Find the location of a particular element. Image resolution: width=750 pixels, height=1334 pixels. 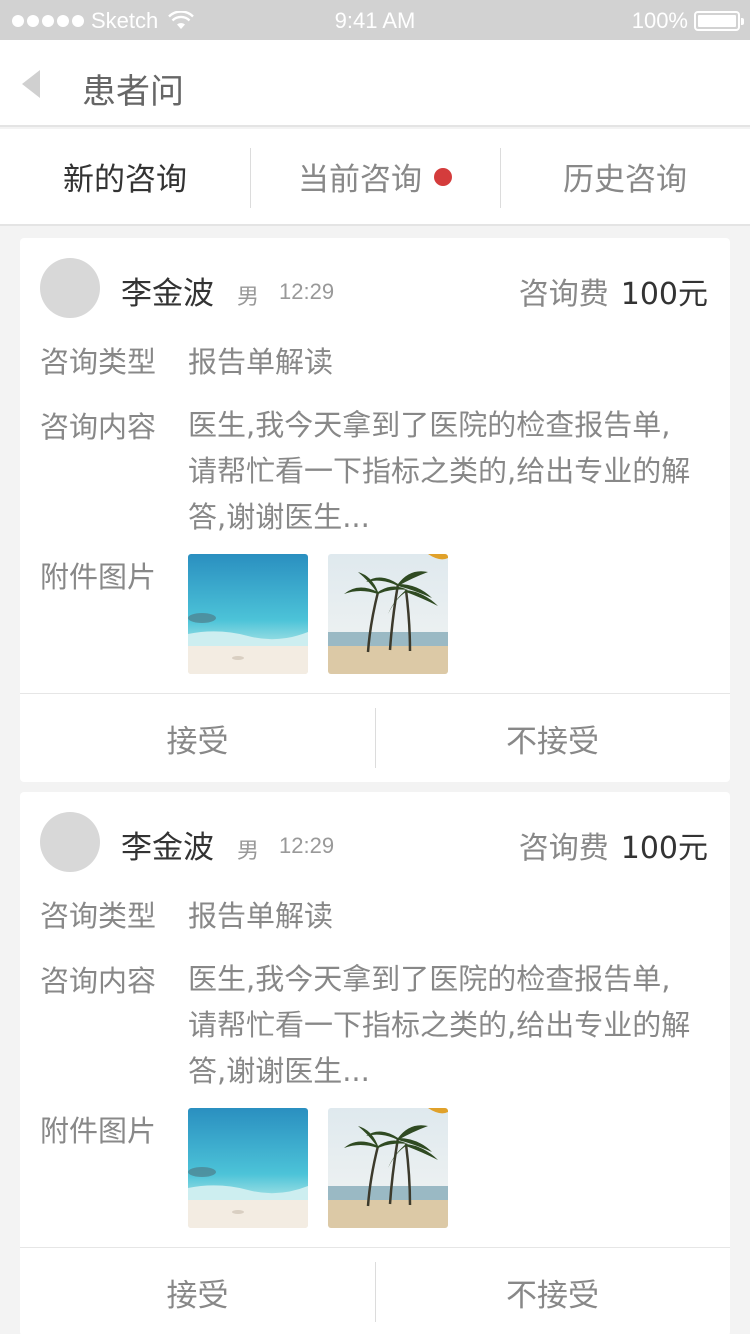

consult-tabs: 新的咨询 当前咨询 历史咨询 is located at coordinates (375, 177).